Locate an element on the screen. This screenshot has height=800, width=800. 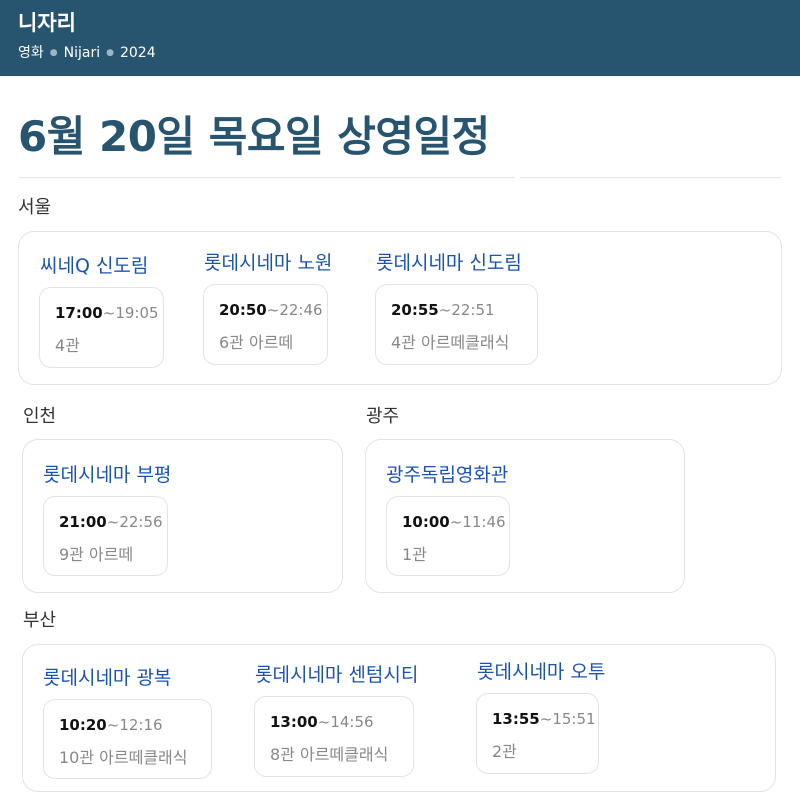
showtime-time: 21:00~22:56 is located at coordinates (111, 522).